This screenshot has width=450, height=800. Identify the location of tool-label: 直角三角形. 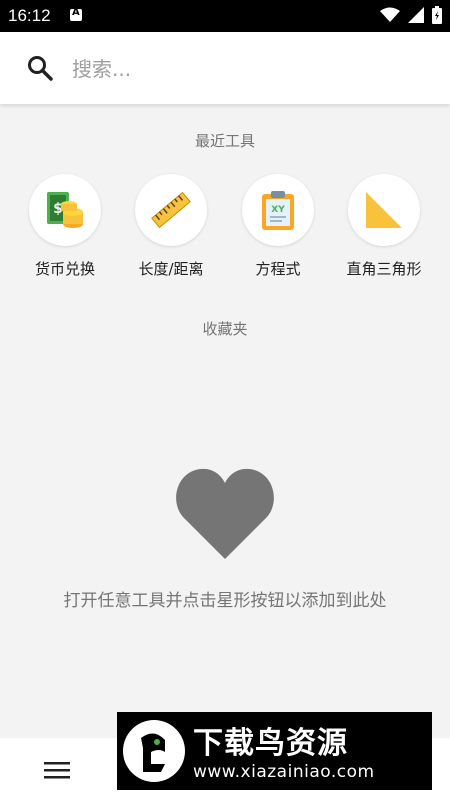
(384, 269).